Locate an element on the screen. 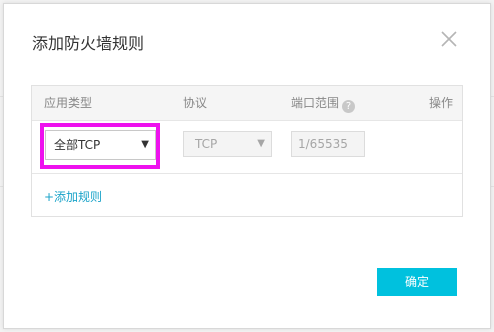 The height and width of the screenshot is (332, 494). table-header: 应用类型 协议 端口范围? 操作 is located at coordinates (247, 103).